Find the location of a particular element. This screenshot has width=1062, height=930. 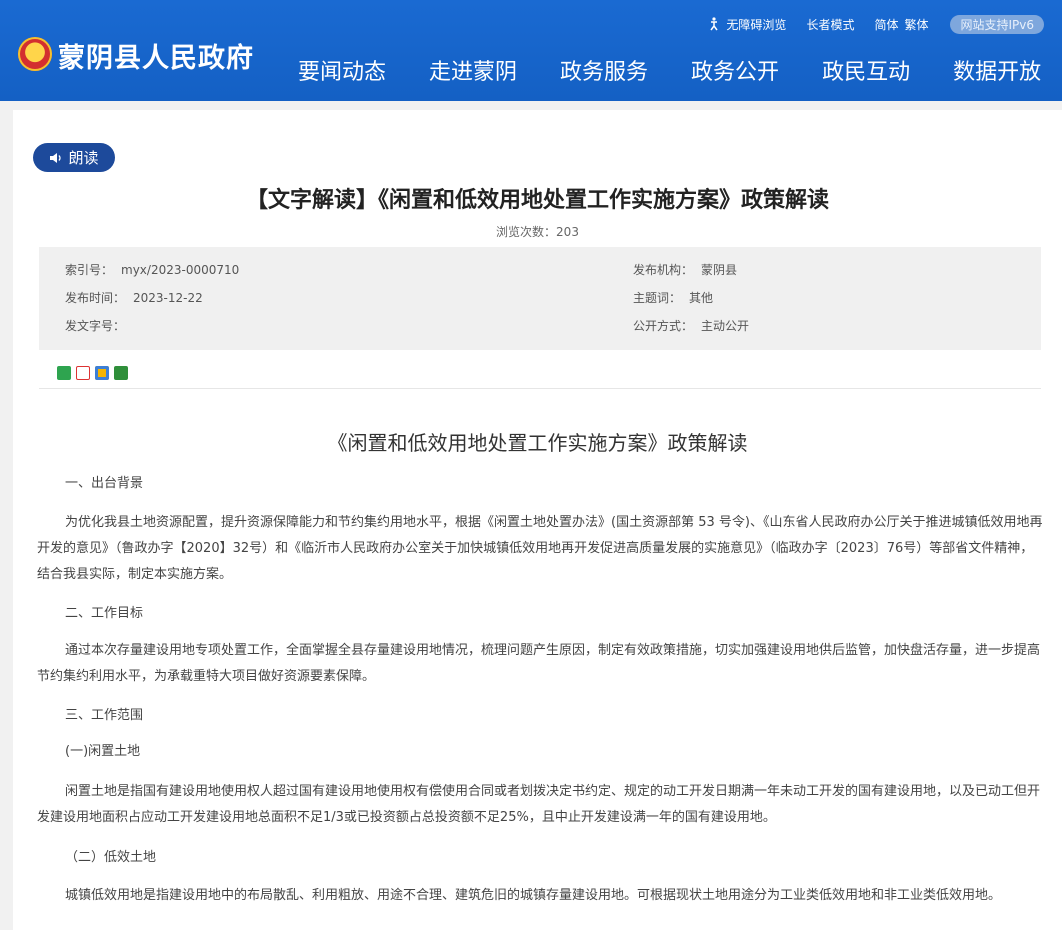

national-emblem-icon is located at coordinates (35, 54).